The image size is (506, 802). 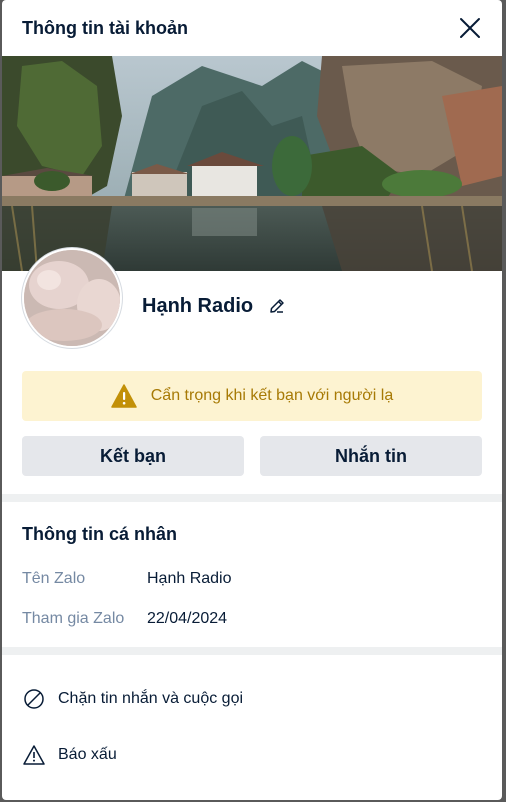 What do you see at coordinates (272, 395) in the screenshot?
I see `warning-text: Cẩn trọng khi kết bạn với người lạ` at bounding box center [272, 395].